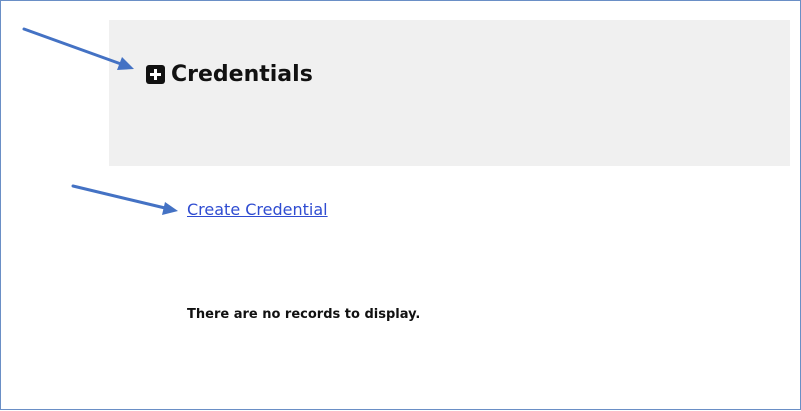 This screenshot has height=411, width=801. I want to click on section-title: Credentials, so click(242, 74).